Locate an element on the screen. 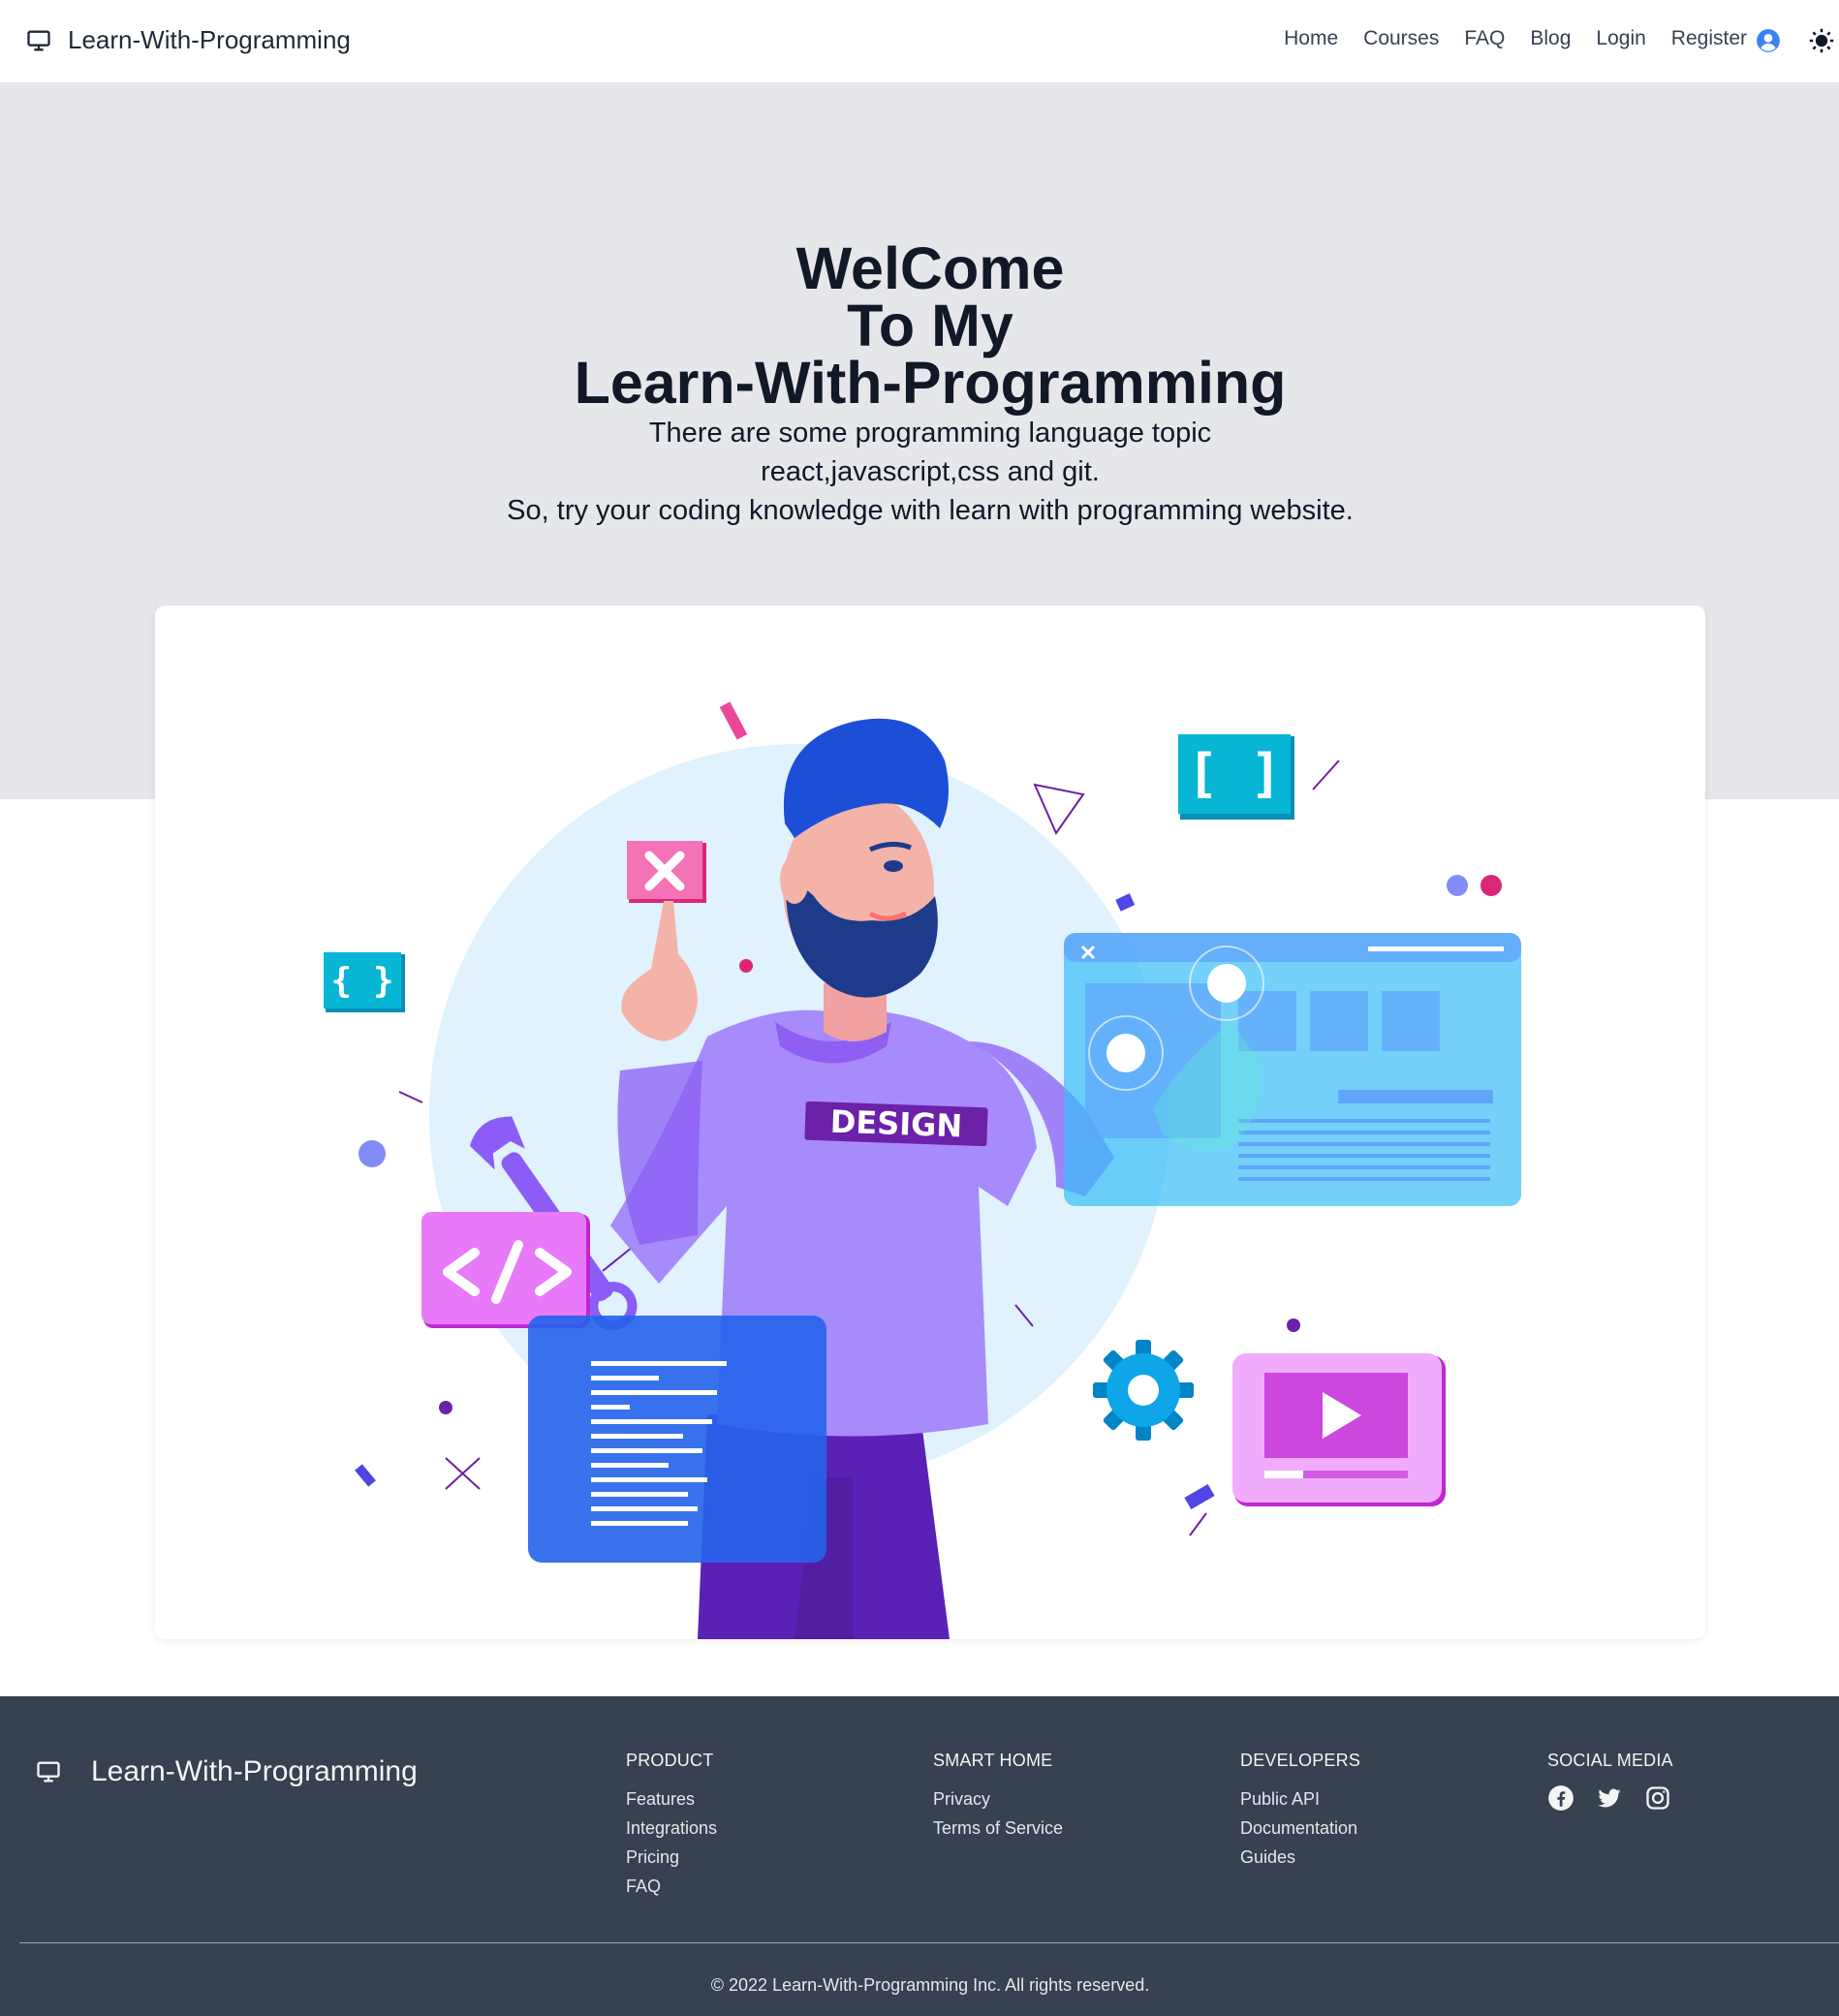 This screenshot has width=1839, height=2016. brand-name: Learn-With-Programming is located at coordinates (209, 39).